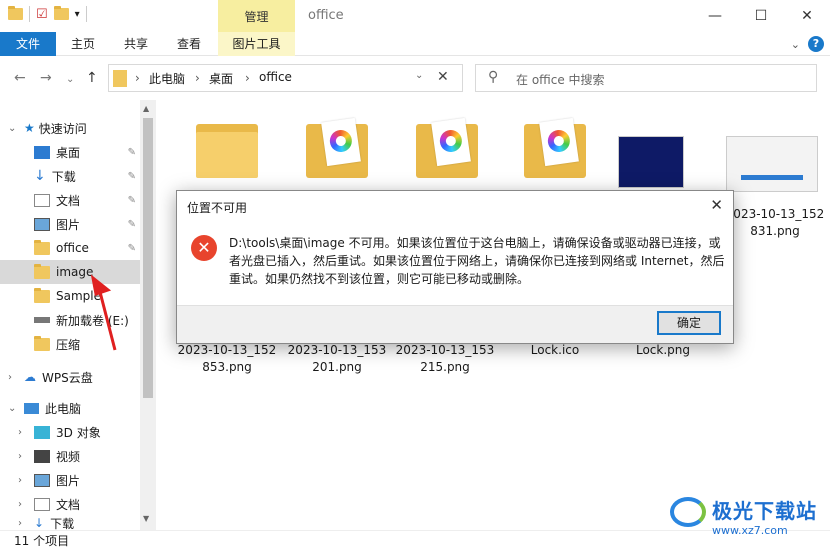 The image size is (830, 551). I want to click on watermark-url: www.xz7.com, so click(750, 530).